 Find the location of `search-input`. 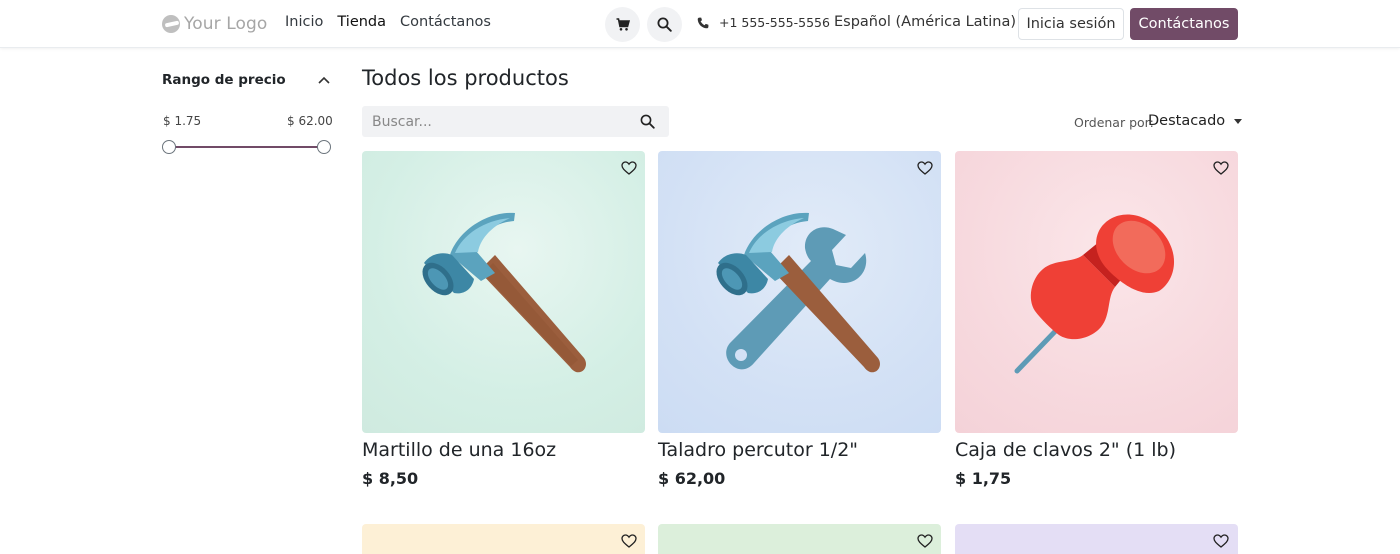

search-input is located at coordinates (497, 121).